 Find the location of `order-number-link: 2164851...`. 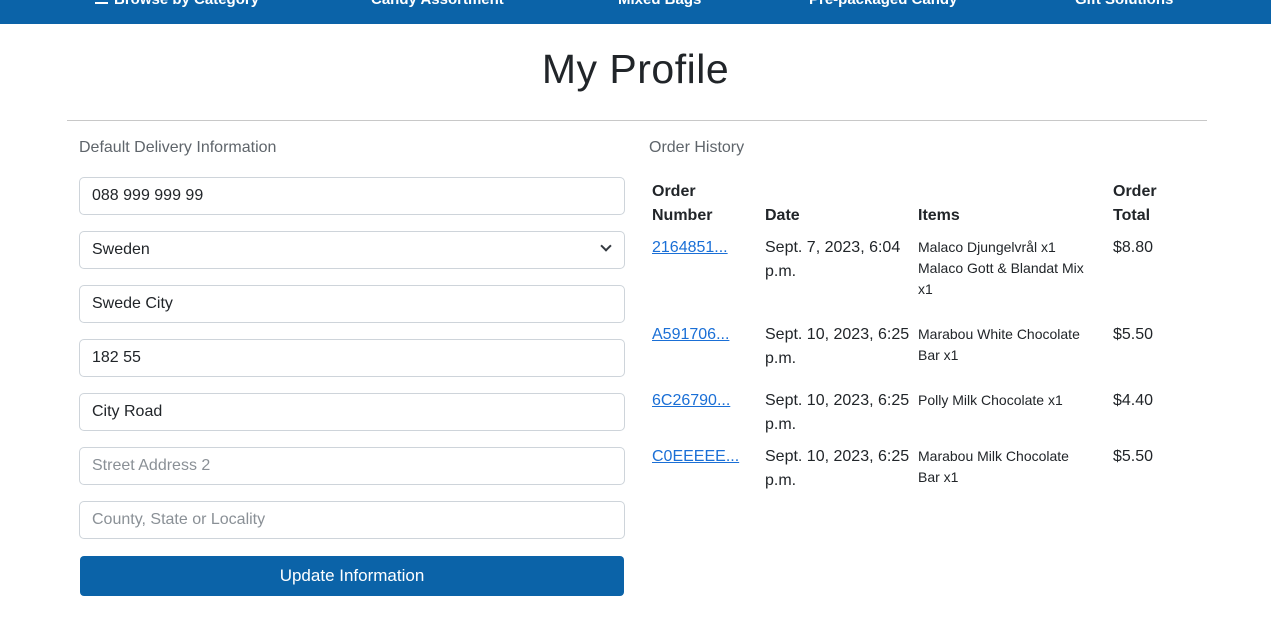

order-number-link: 2164851... is located at coordinates (702, 248).